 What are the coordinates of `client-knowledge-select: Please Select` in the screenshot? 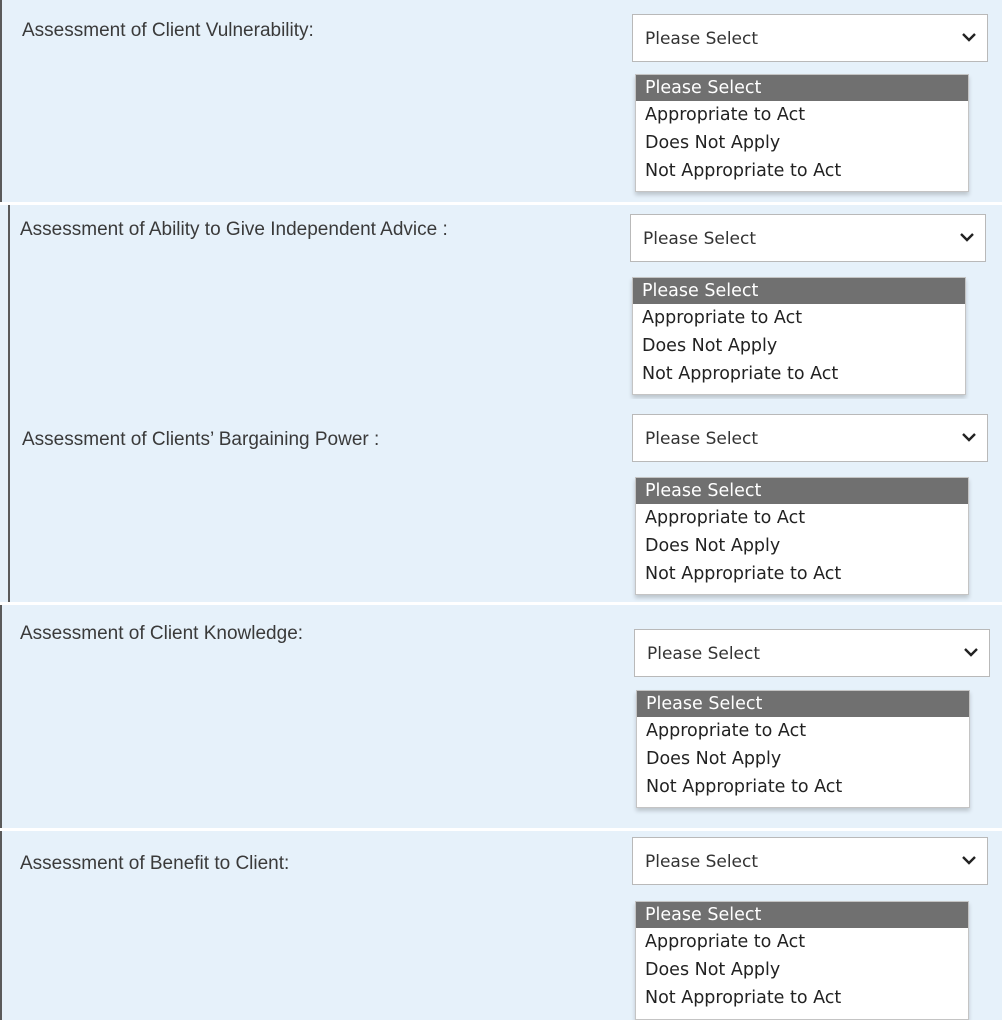 It's located at (812, 653).